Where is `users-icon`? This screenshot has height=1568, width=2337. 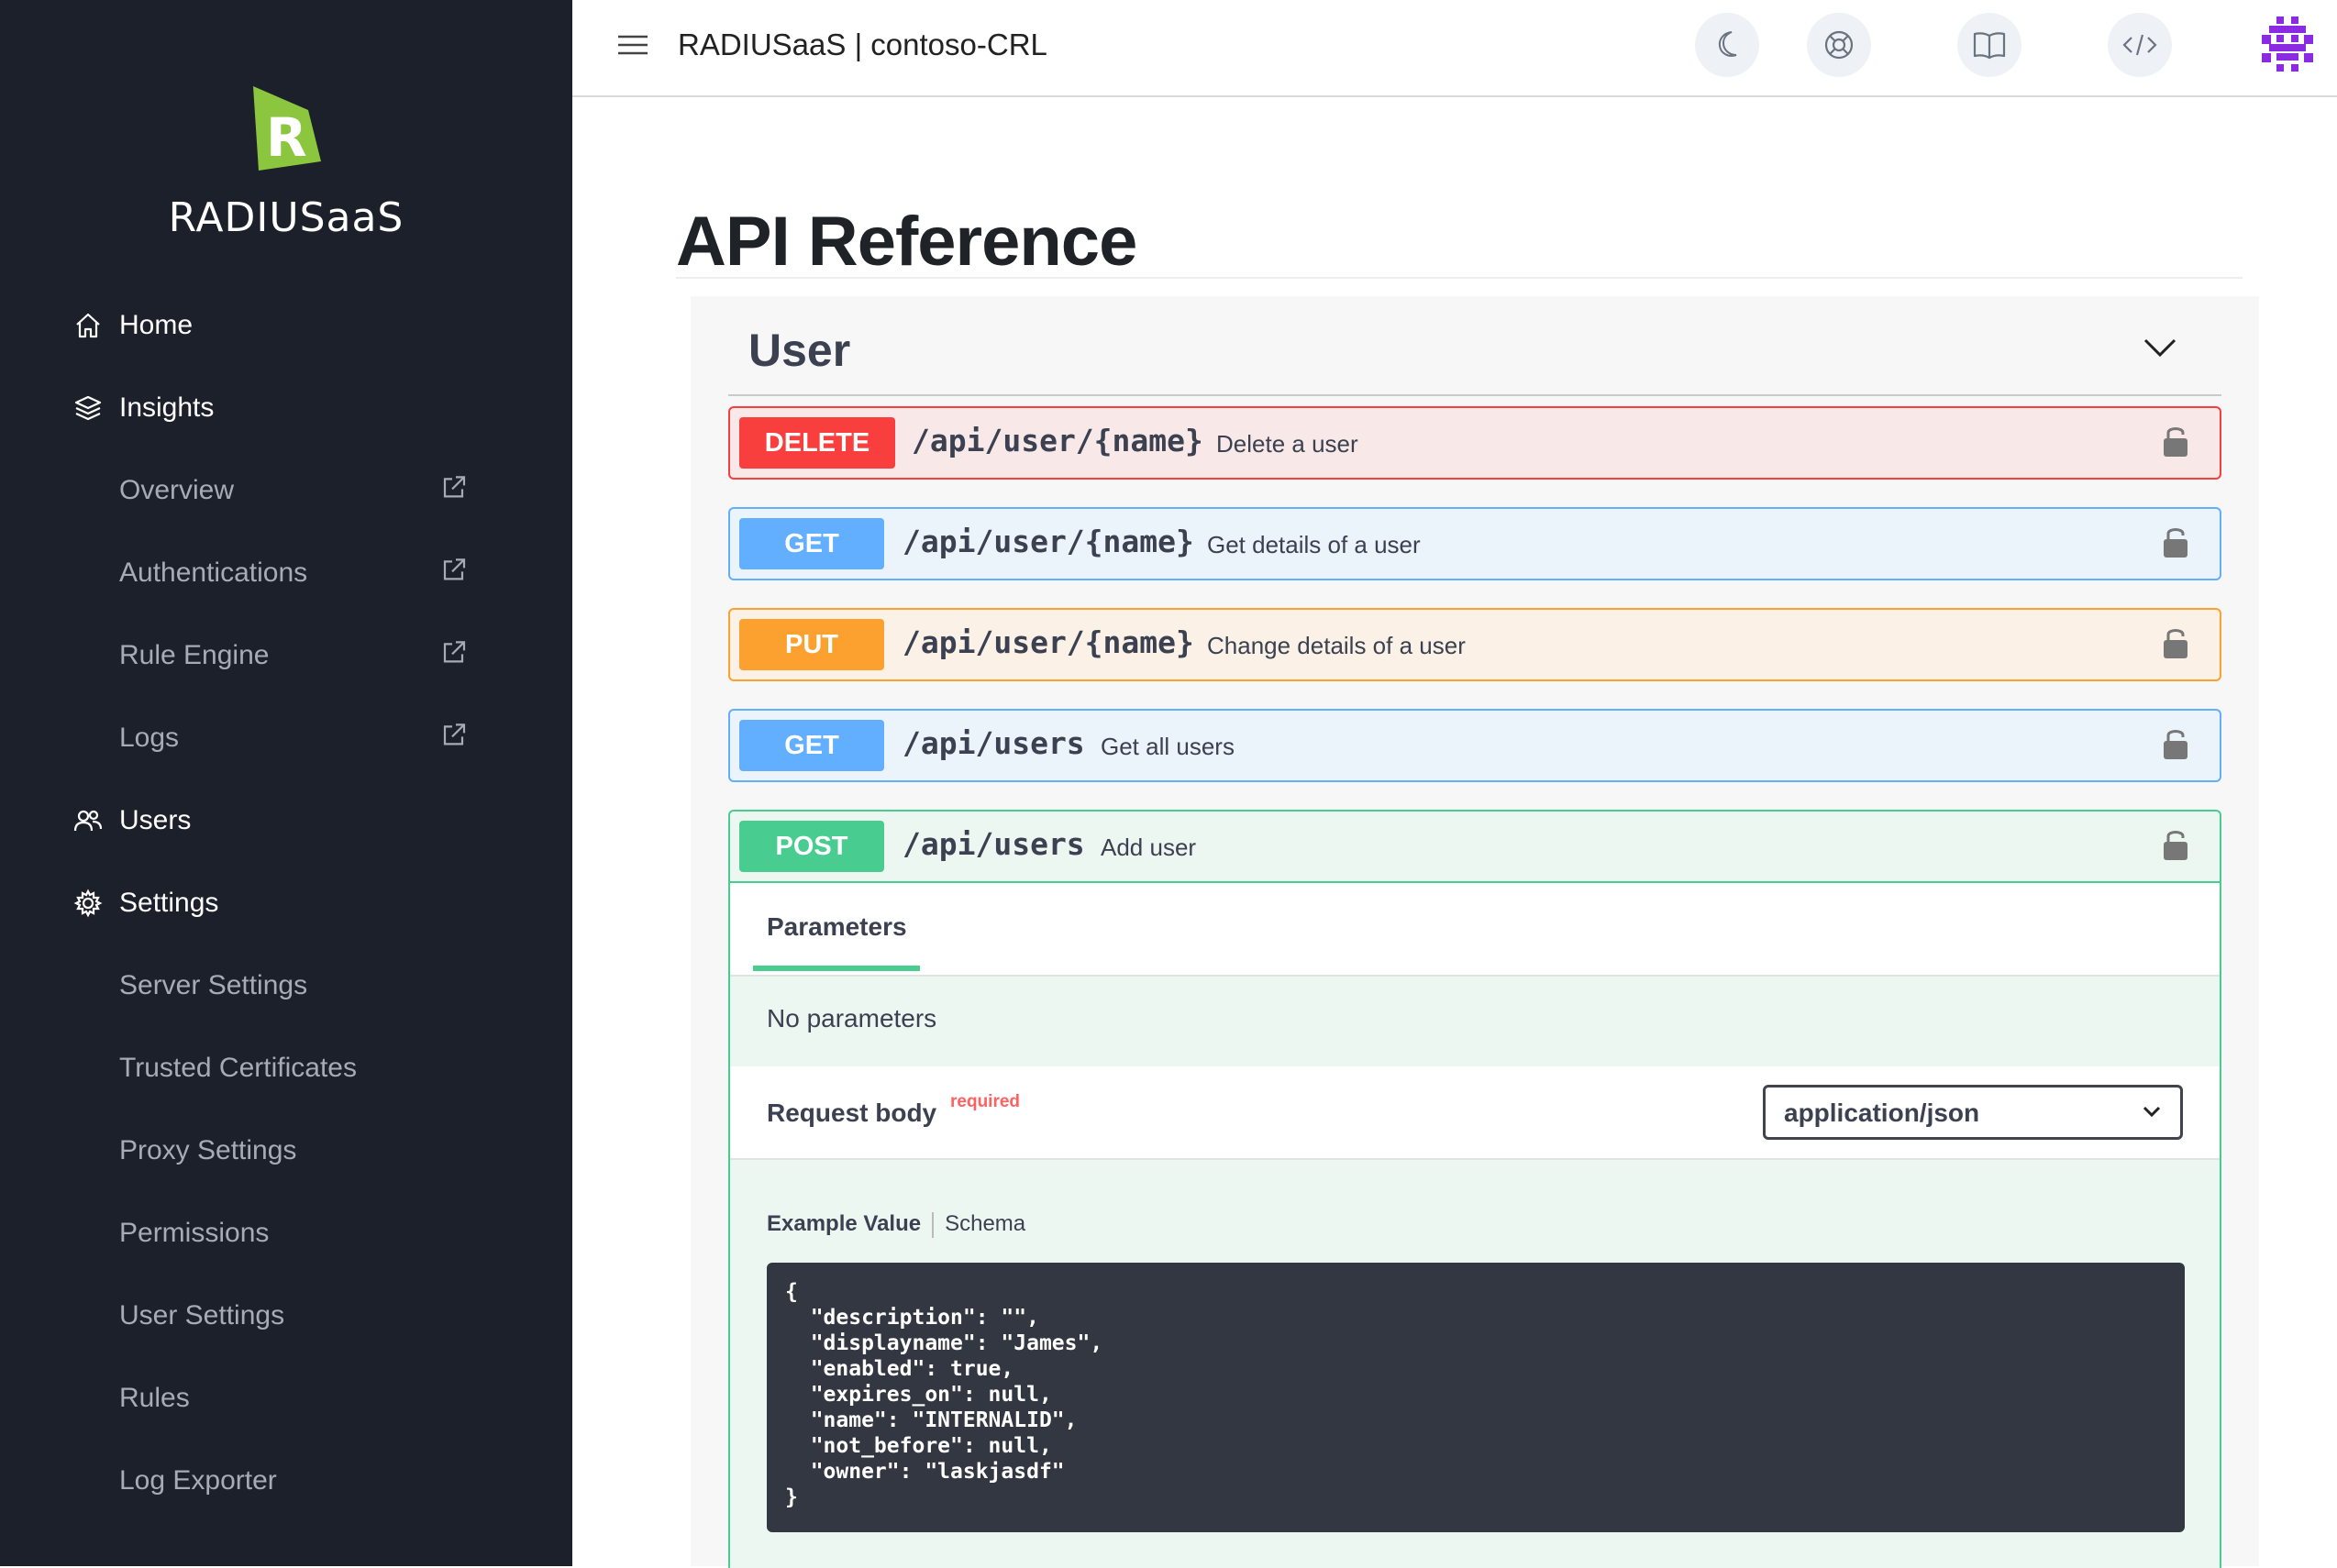
users-icon is located at coordinates (88, 821).